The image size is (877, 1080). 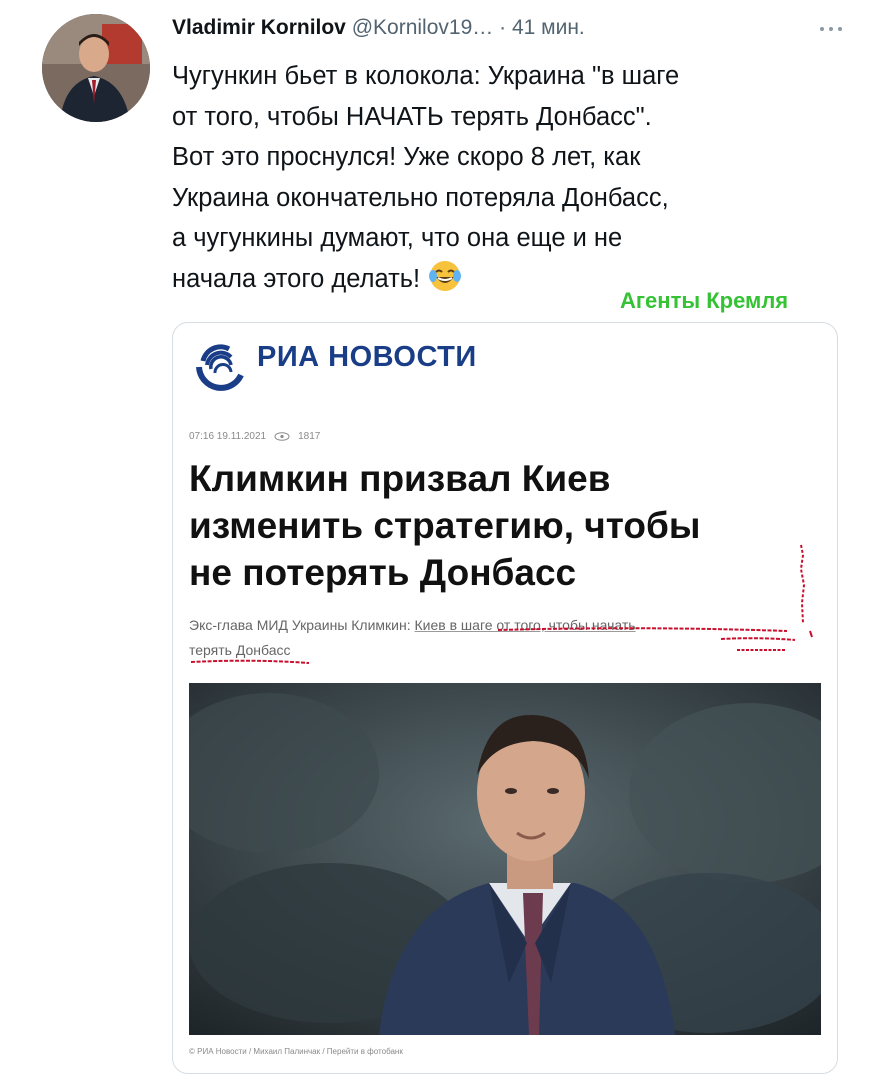 What do you see at coordinates (445, 275) in the screenshot?
I see `face-with-tears-of-joy-icon` at bounding box center [445, 275].